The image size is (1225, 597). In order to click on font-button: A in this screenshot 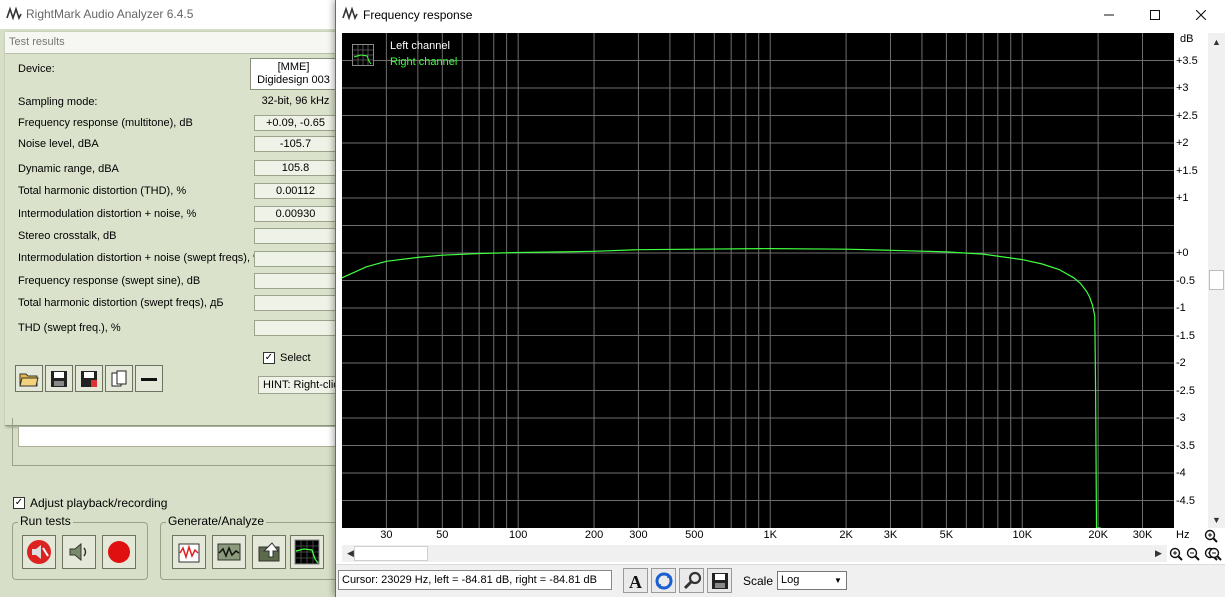, I will do `click(635, 580)`.